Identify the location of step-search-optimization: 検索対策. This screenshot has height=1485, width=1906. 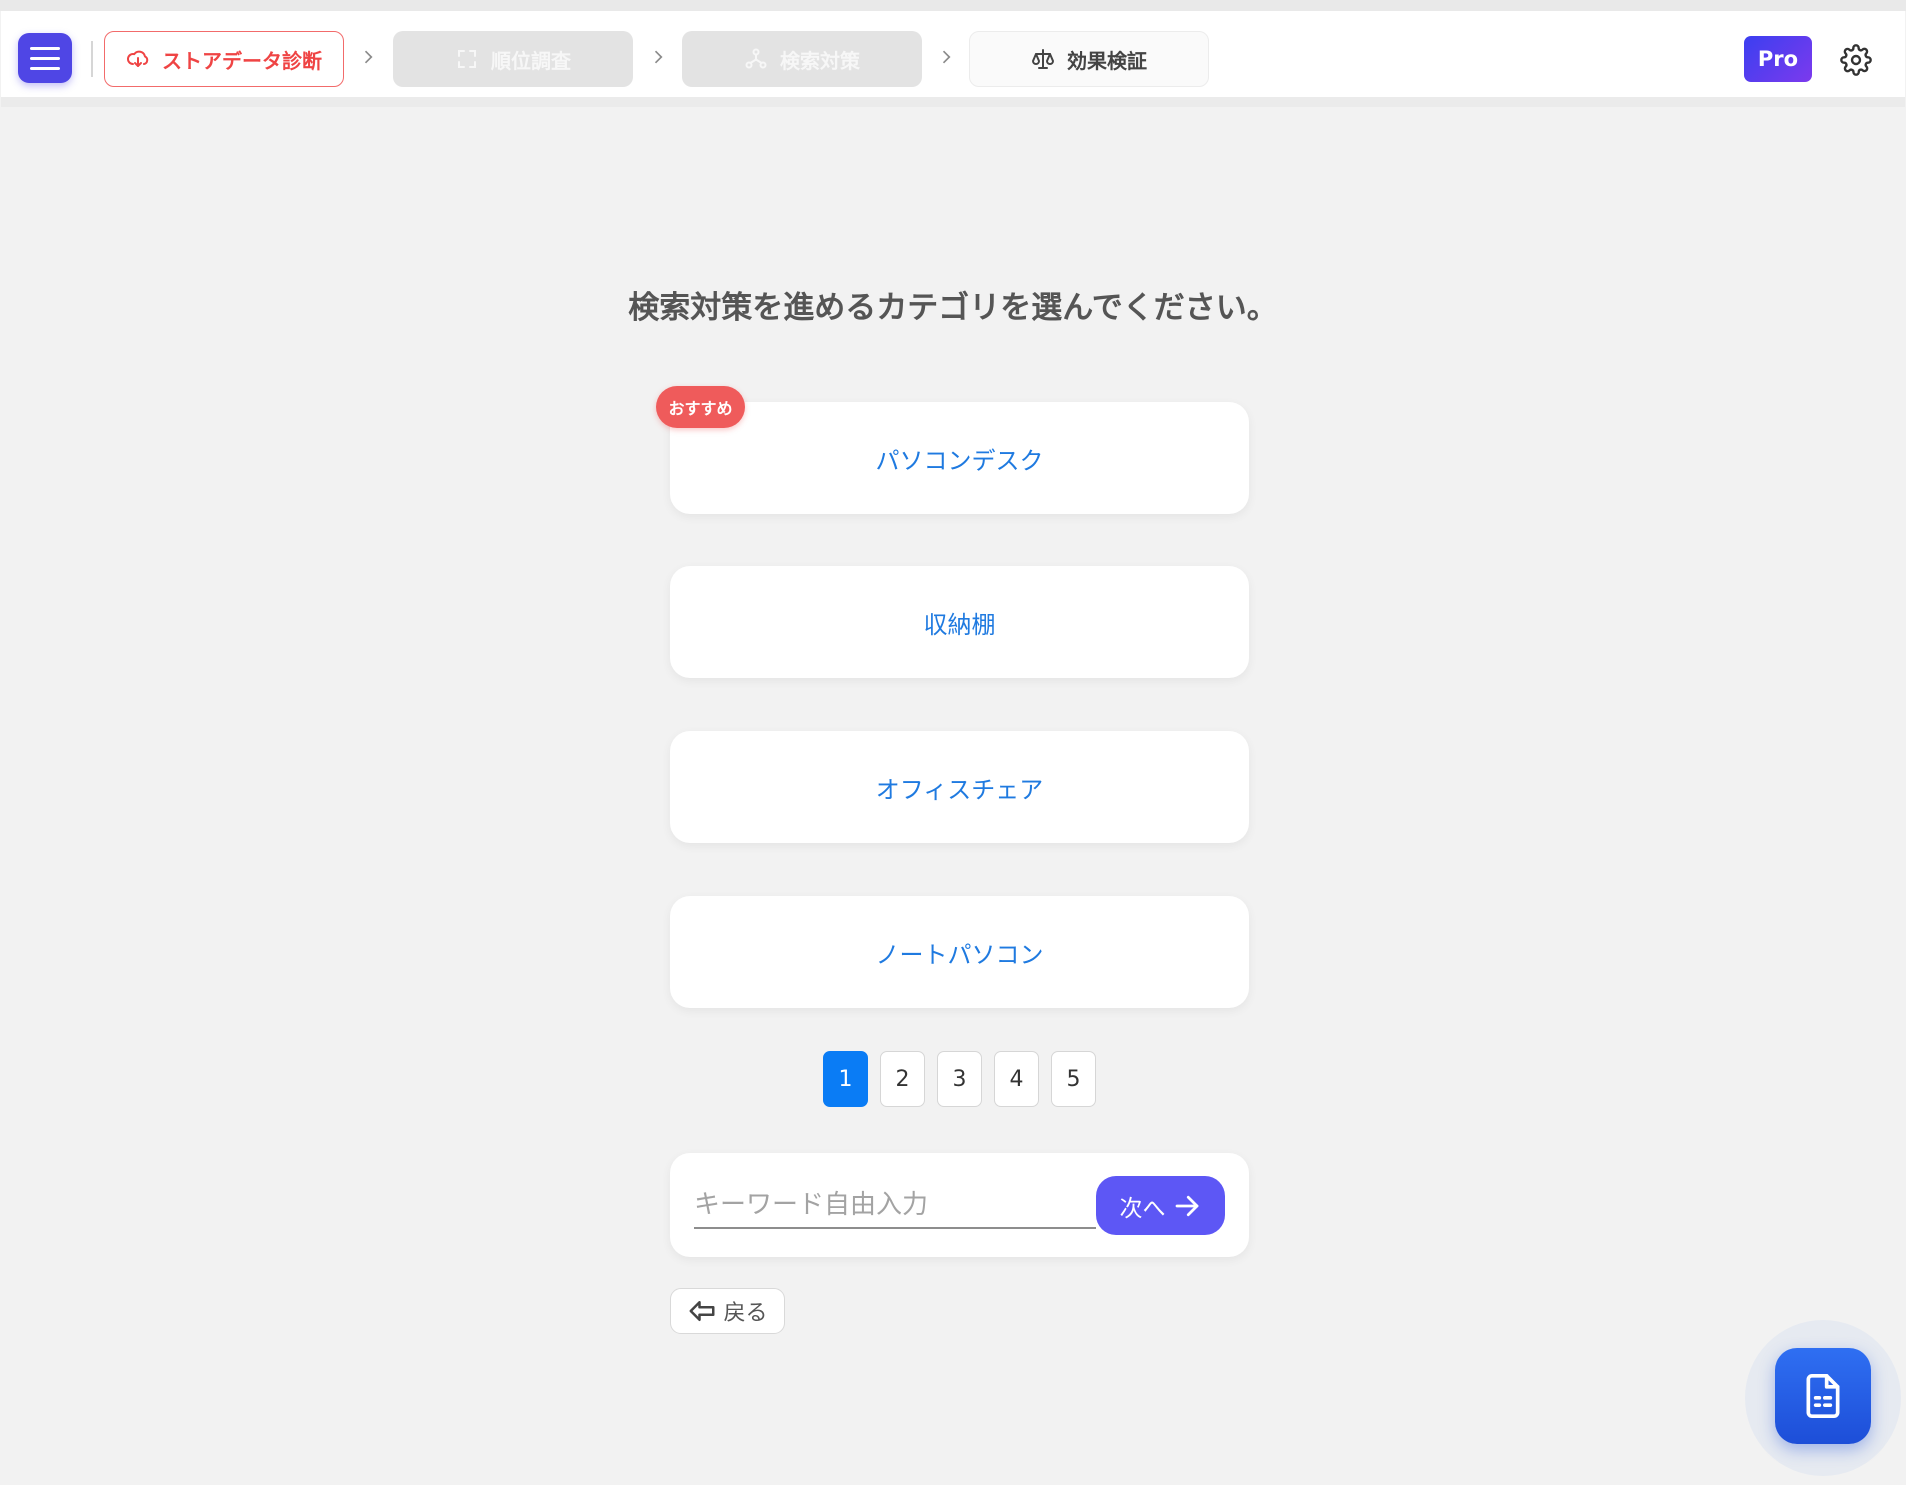
(802, 59).